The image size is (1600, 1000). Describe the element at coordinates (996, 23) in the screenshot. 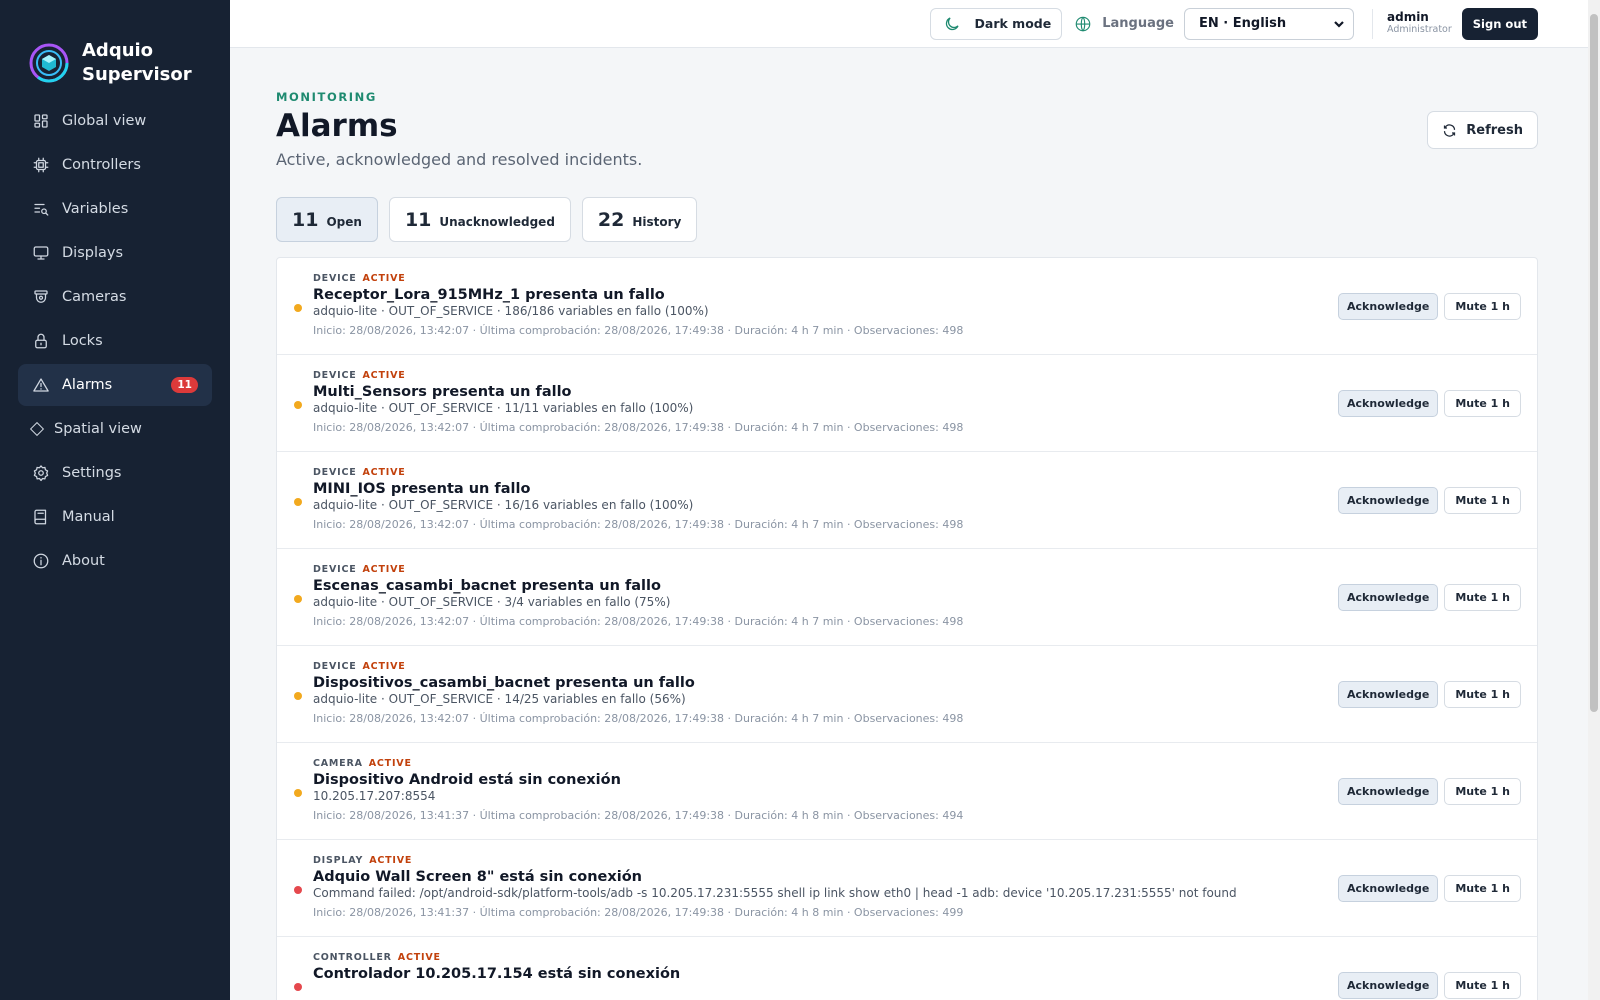

I see `dark-mode-button: Dark mode` at that location.